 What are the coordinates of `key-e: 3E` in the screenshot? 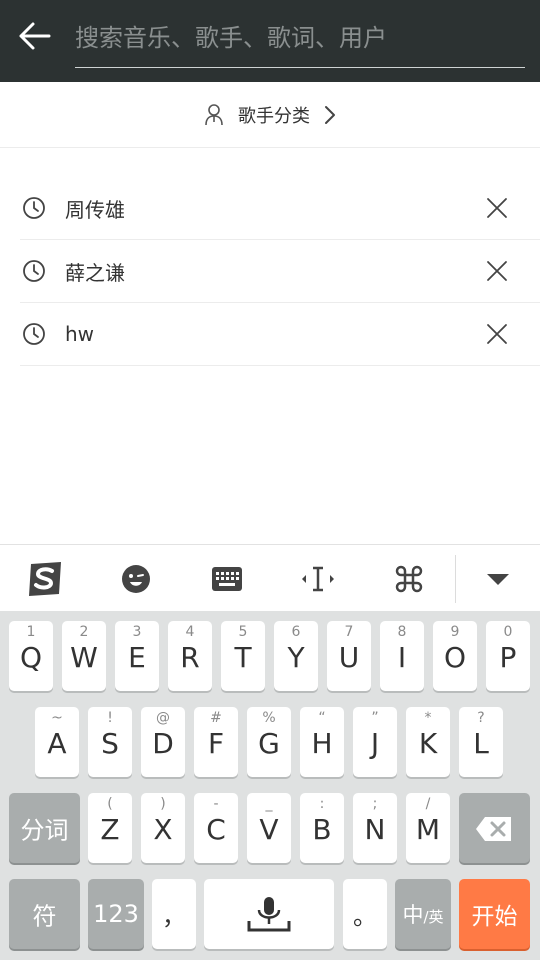 It's located at (137, 656).